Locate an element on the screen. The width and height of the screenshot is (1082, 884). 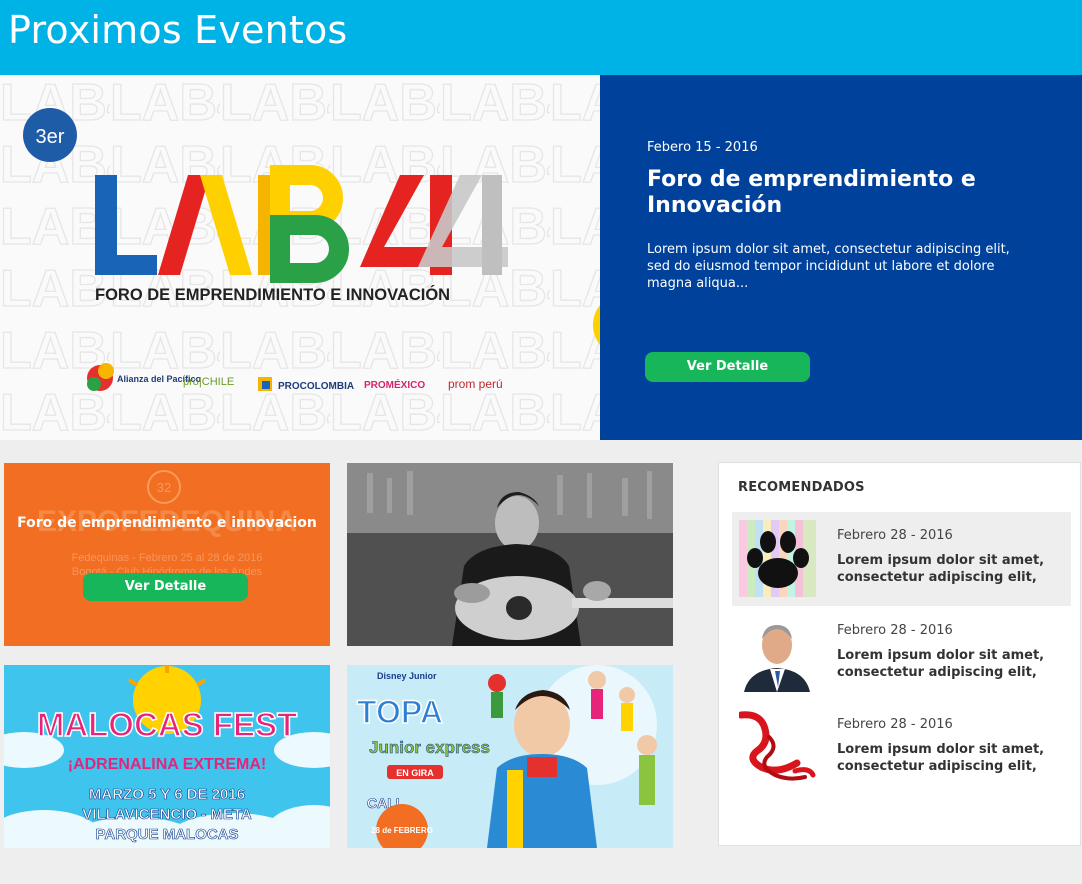
svg-text: prom perú is located at coordinates (475, 384).